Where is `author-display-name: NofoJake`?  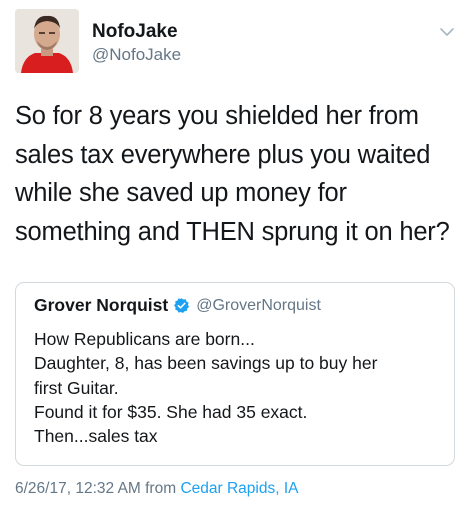
author-display-name: NofoJake is located at coordinates (136, 32).